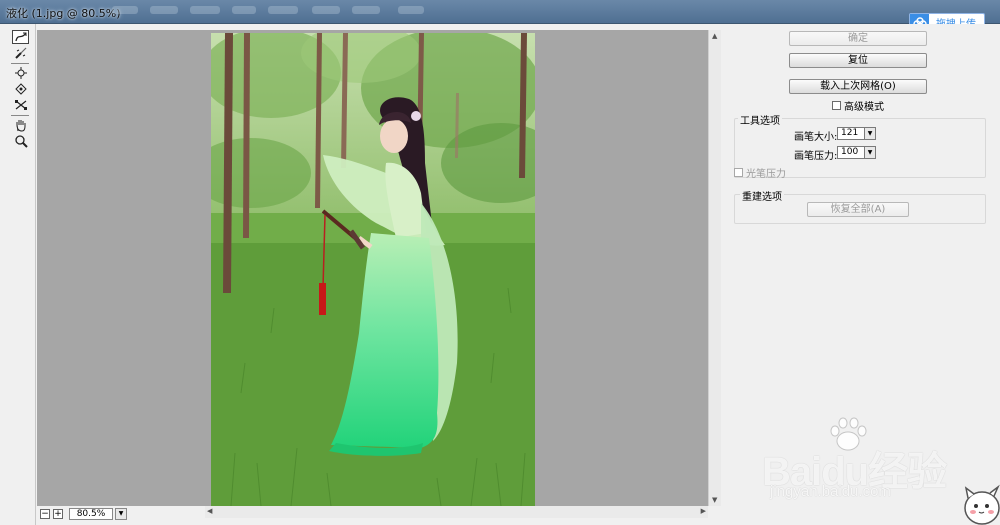 This screenshot has width=1000, height=525. What do you see at coordinates (766, 174) in the screenshot?
I see `stylus-pressure-label: 光笔压力` at bounding box center [766, 174].